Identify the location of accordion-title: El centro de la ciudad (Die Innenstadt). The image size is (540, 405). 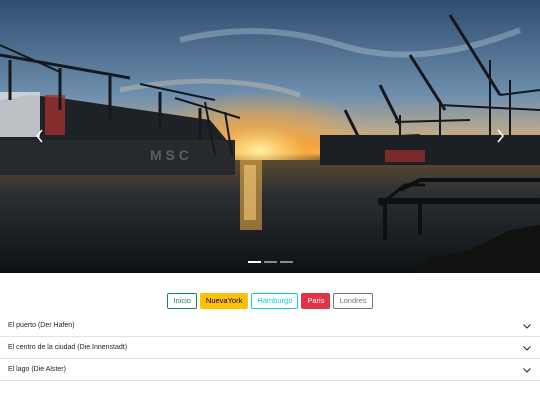
(68, 347).